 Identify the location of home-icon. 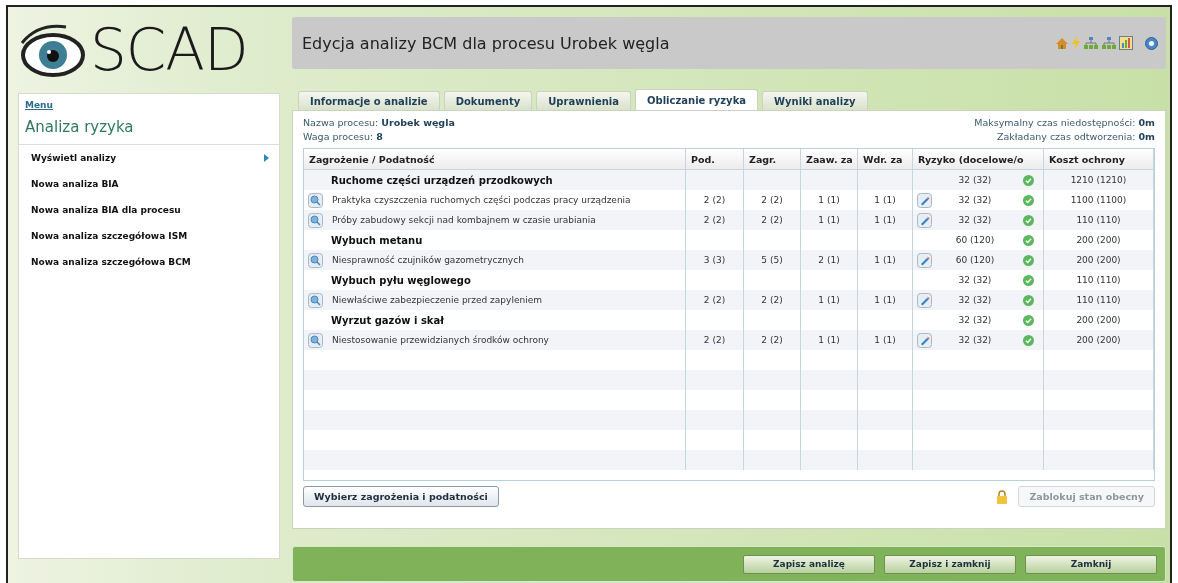
(1062, 43).